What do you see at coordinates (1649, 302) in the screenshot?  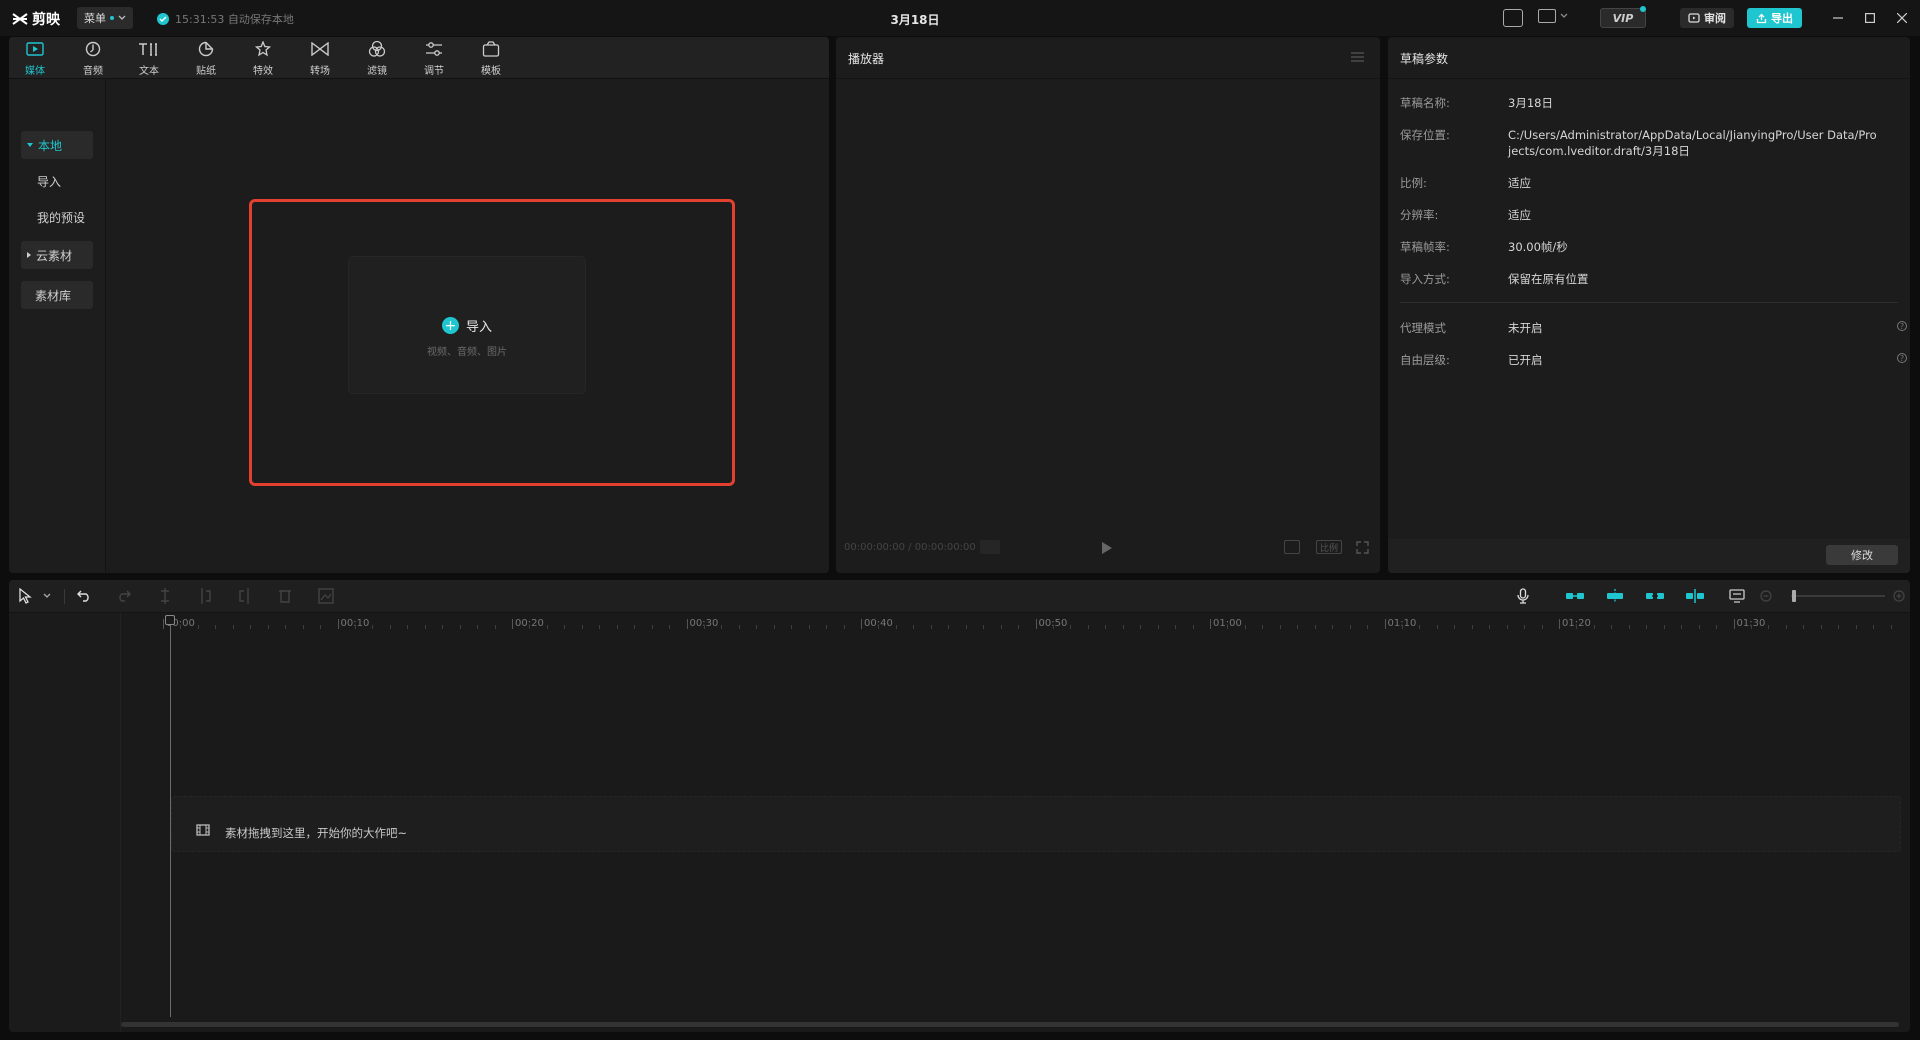 I see `params-divider` at bounding box center [1649, 302].